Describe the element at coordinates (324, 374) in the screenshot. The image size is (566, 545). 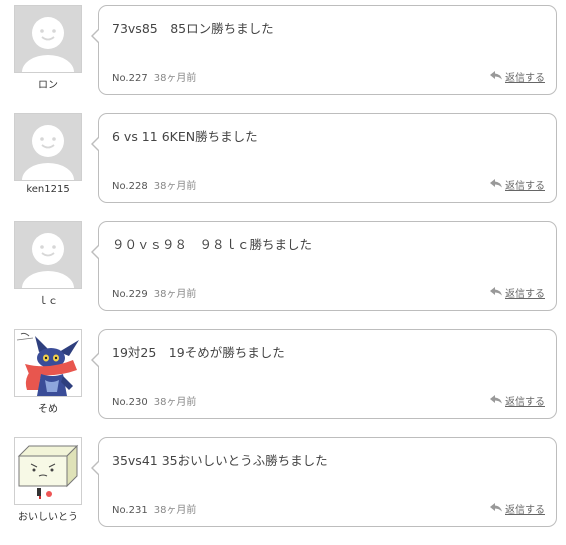
I see `comment-bubble: 19対25 19そめが勝ちました No.230 38ヶ月前 返信する` at that location.